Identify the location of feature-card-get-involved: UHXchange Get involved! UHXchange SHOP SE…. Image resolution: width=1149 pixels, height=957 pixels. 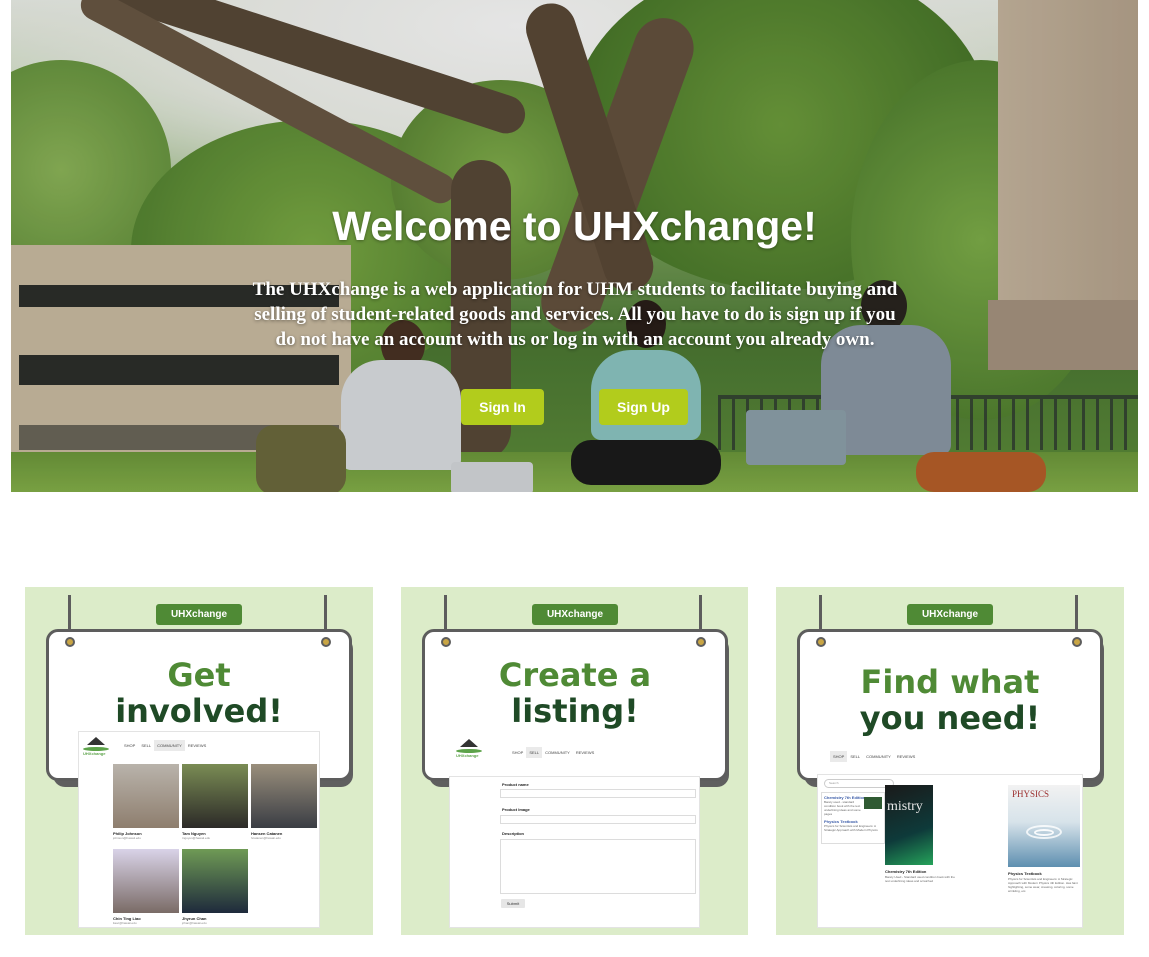
(199, 761).